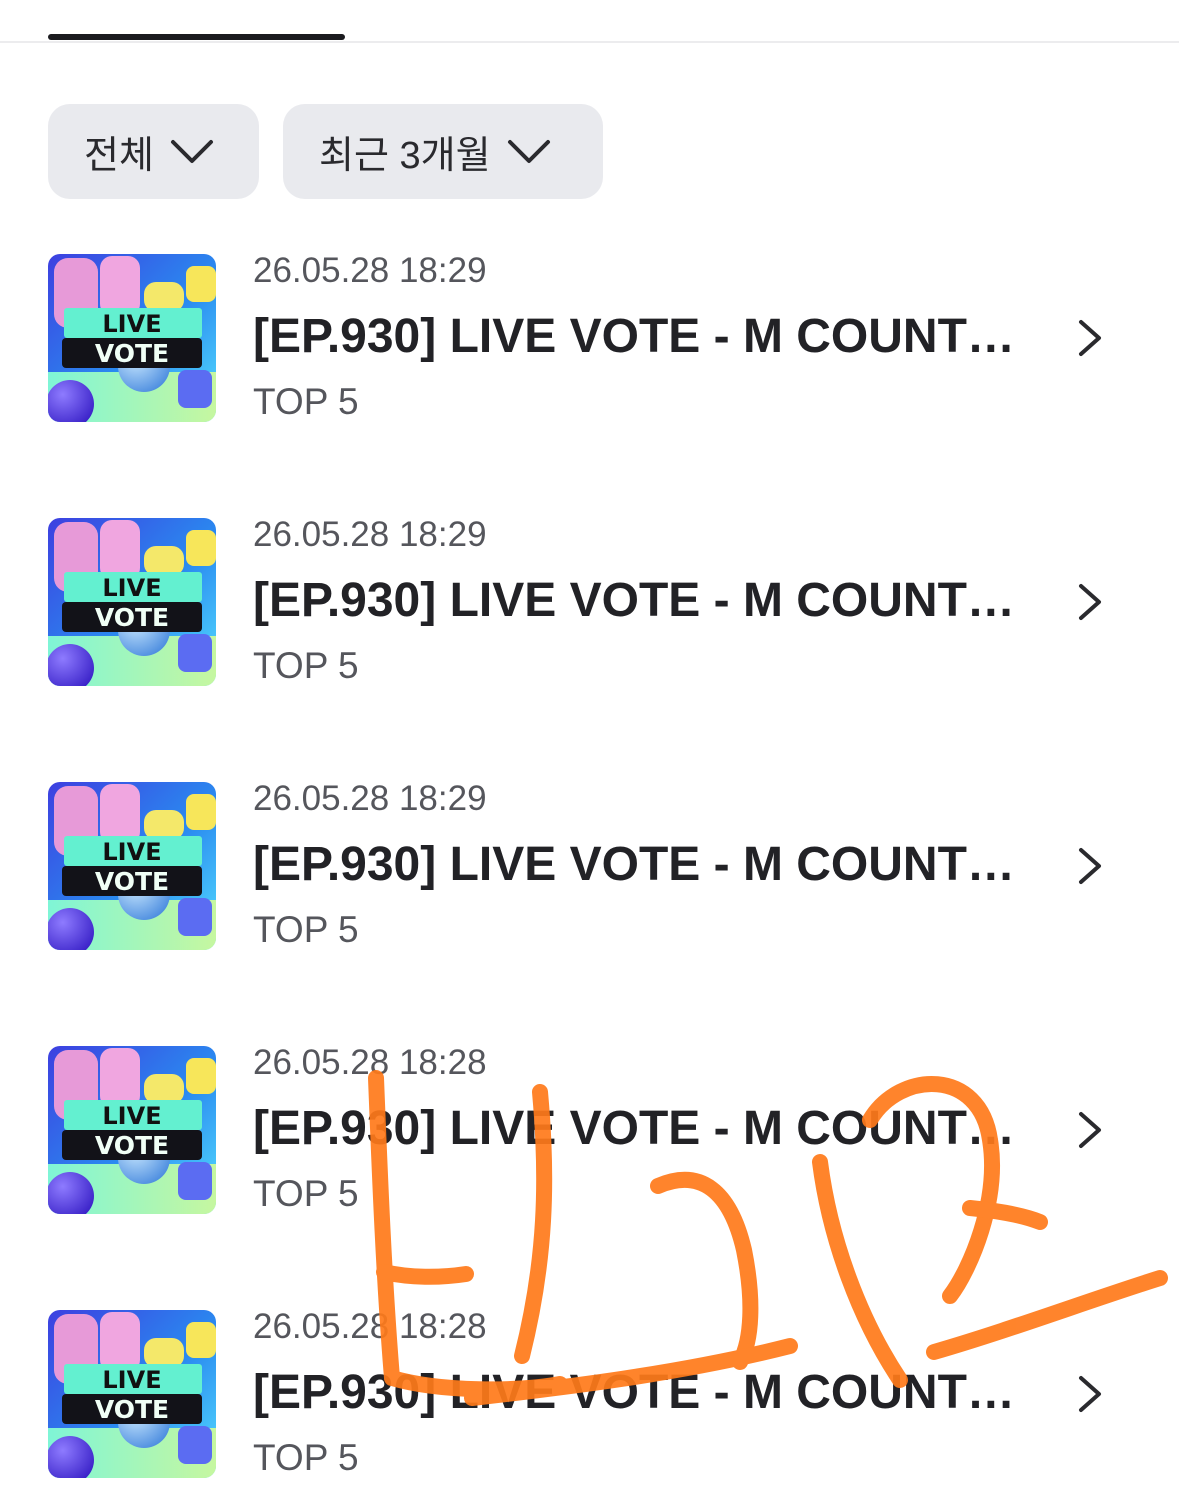 The height and width of the screenshot is (1501, 1179). I want to click on period-filter-dropdown: 최근 3개월, so click(443, 151).